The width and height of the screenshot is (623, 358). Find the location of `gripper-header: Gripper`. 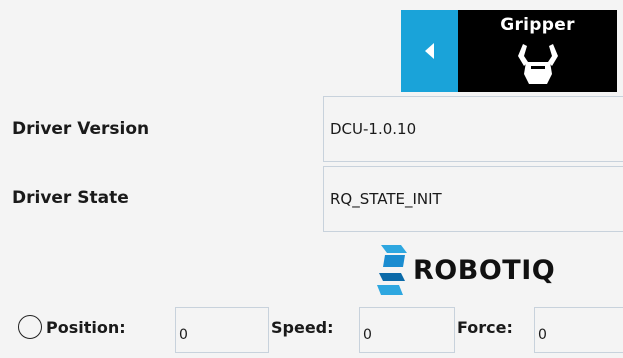

gripper-header: Gripper is located at coordinates (537, 51).